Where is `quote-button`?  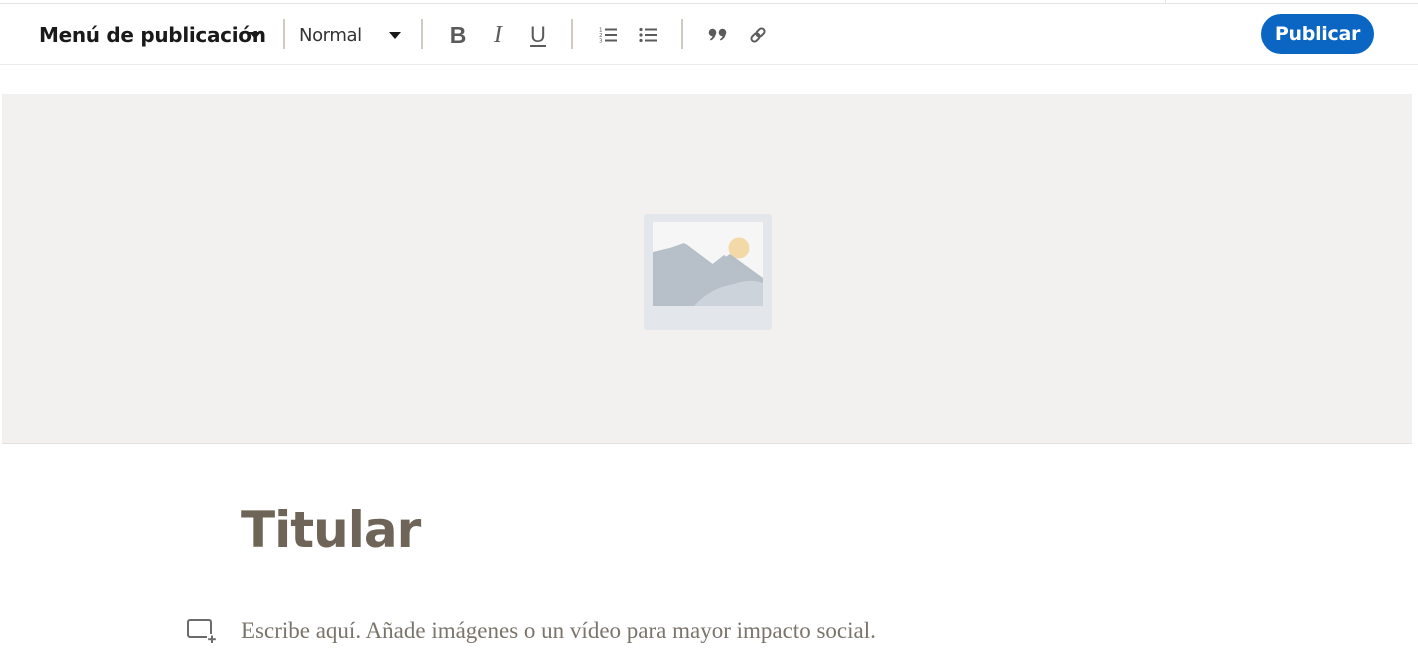 quote-button is located at coordinates (718, 35).